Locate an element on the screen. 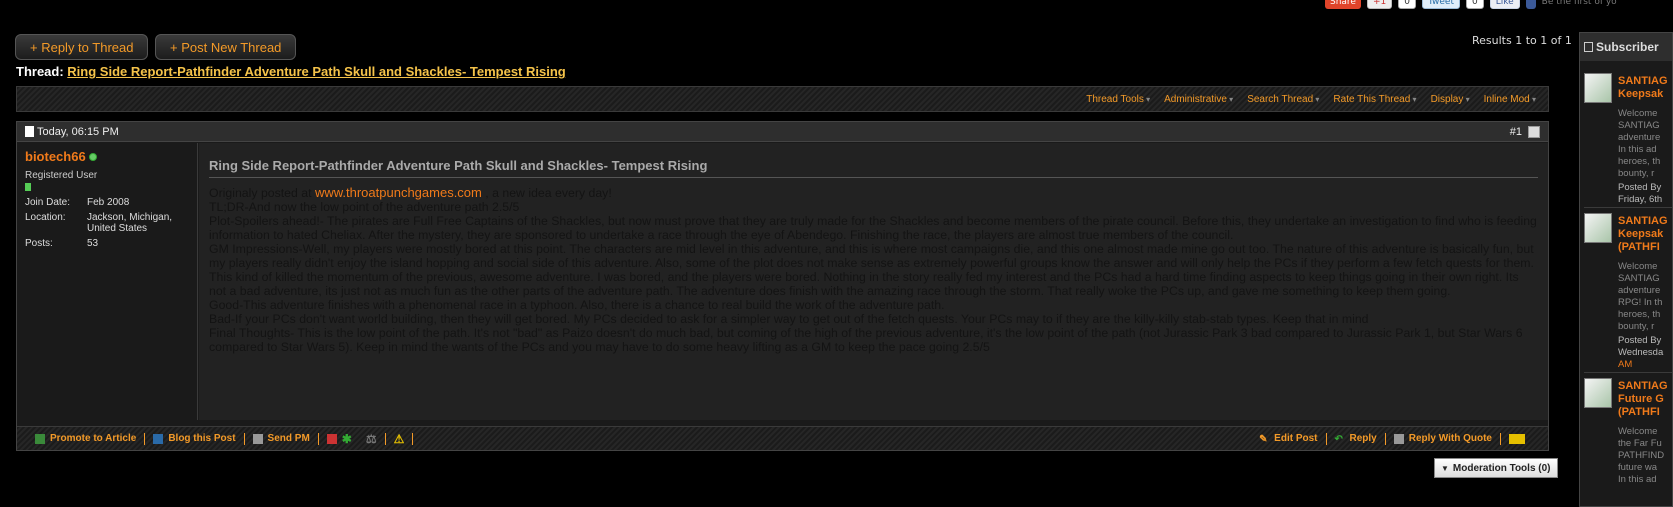  article-title-link: SANTIAG Keepsak is located at coordinates (1645, 88).